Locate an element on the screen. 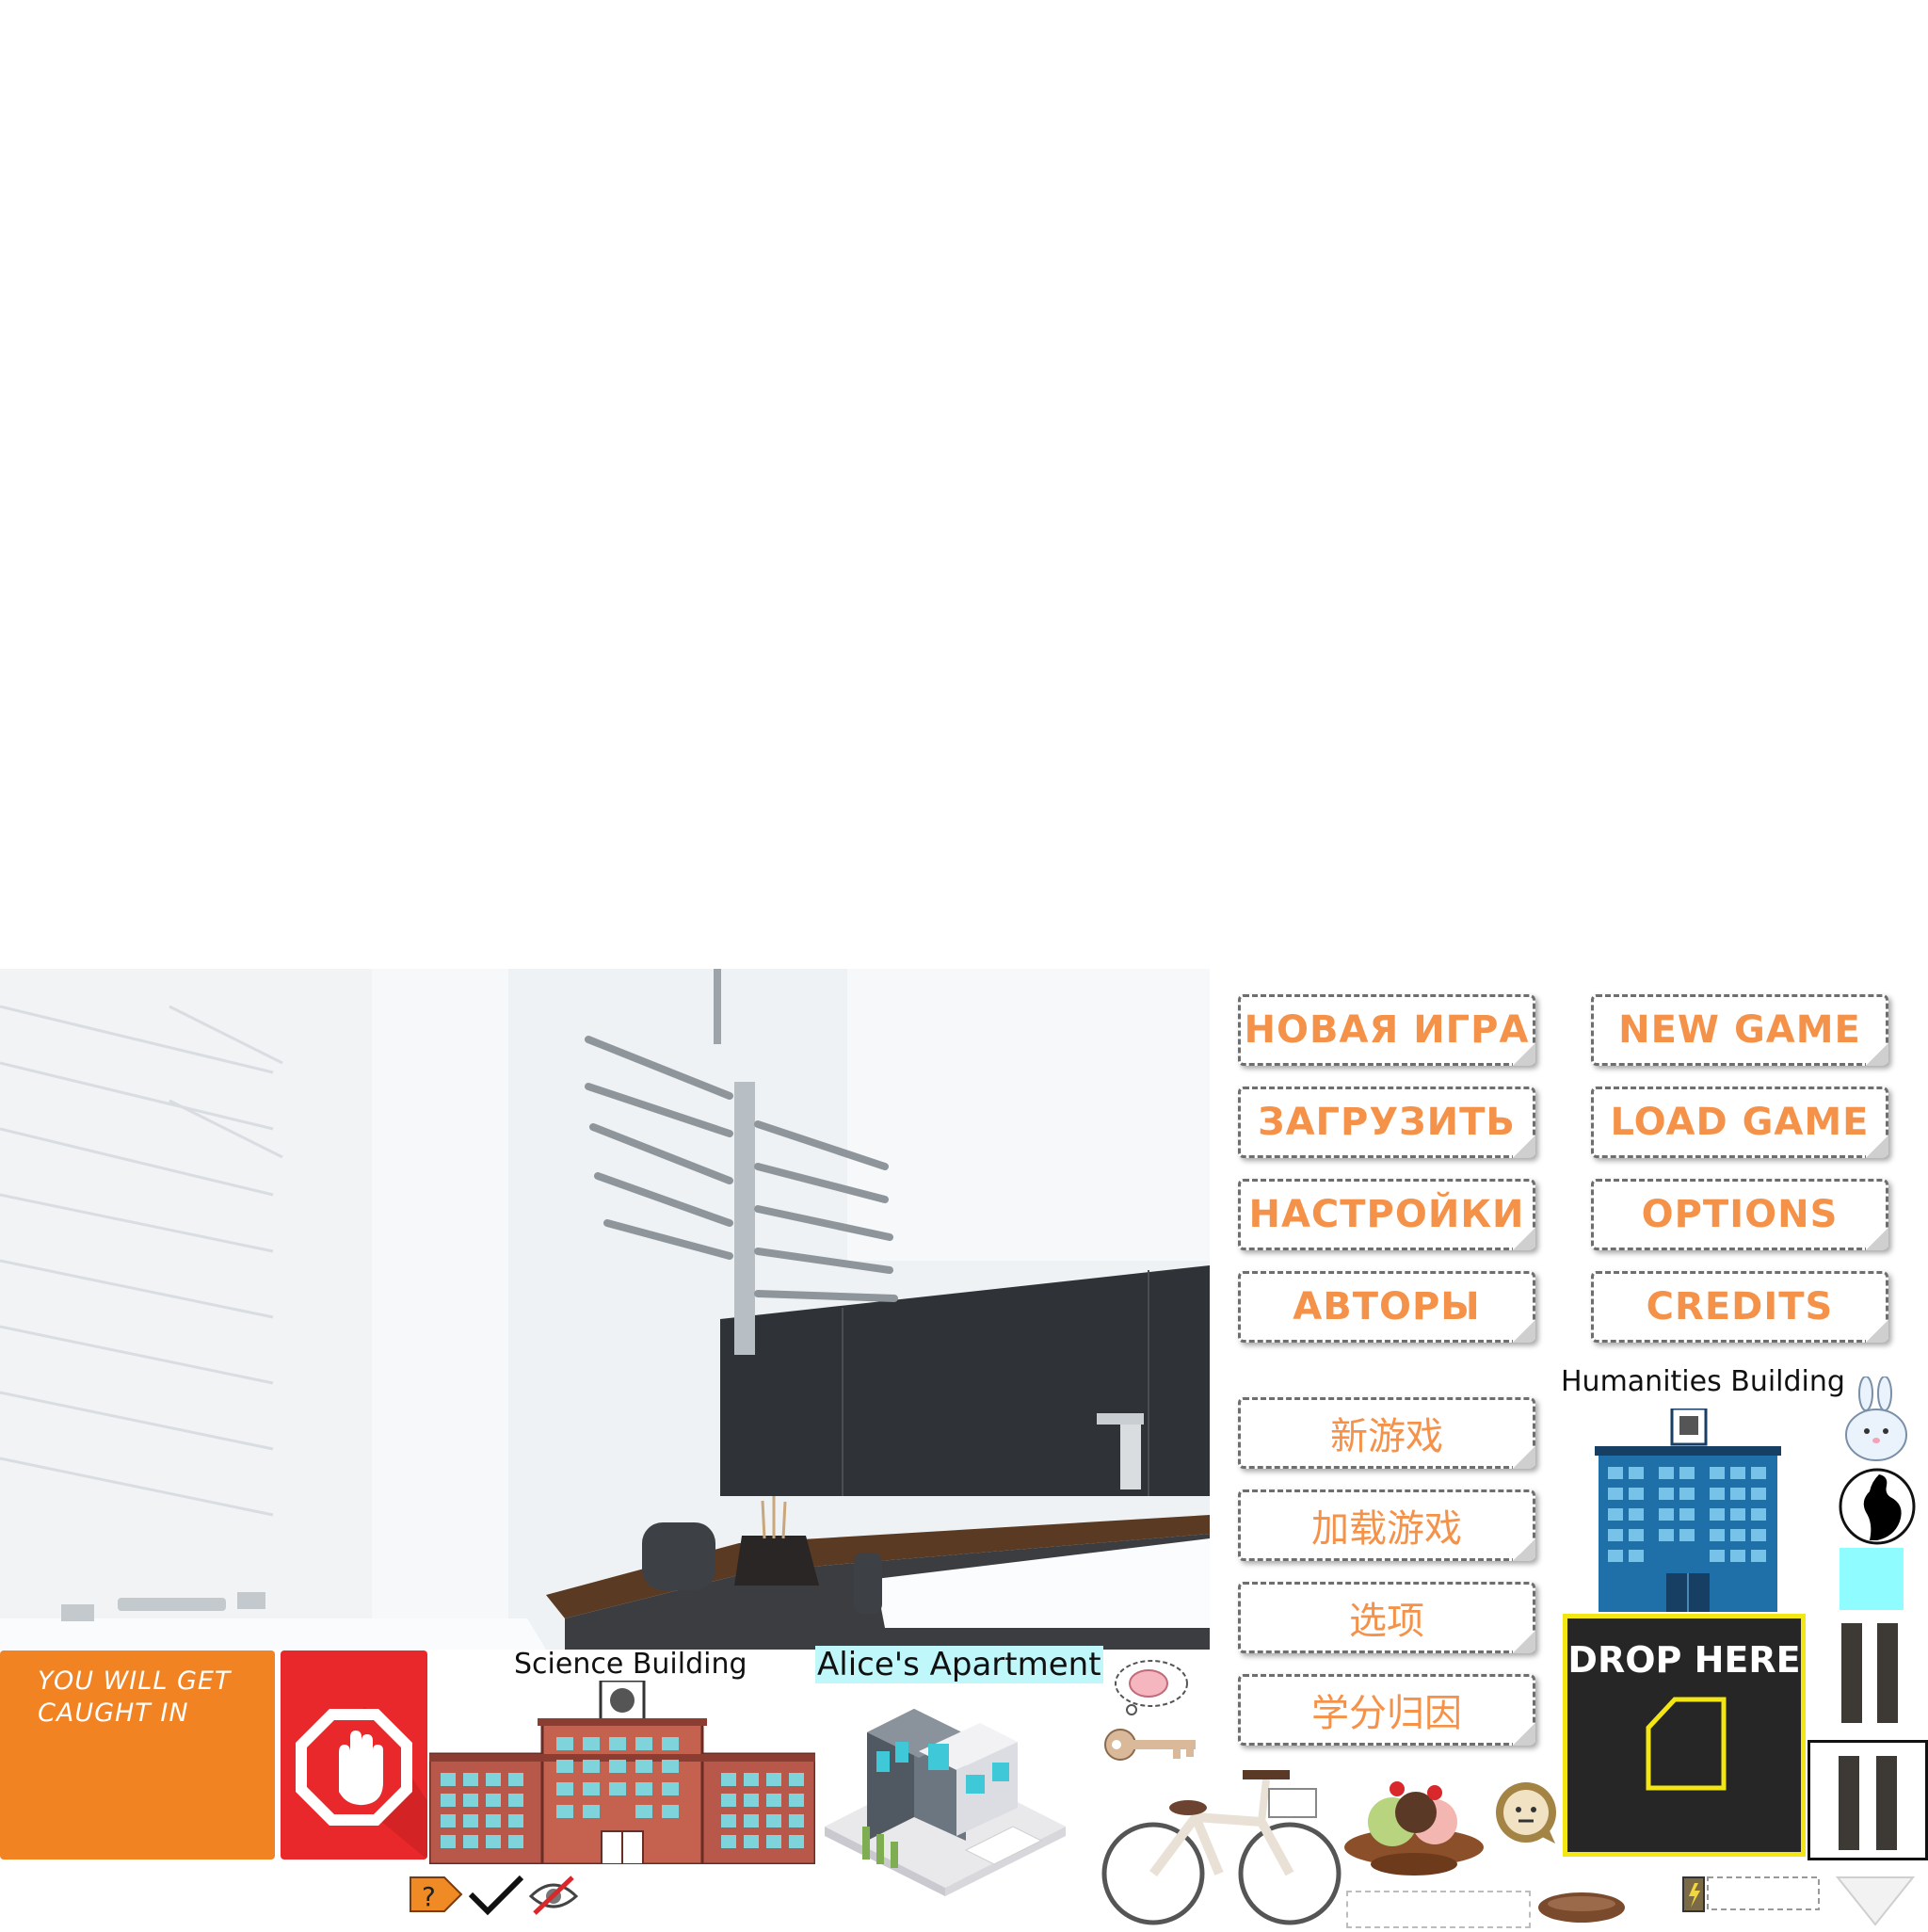  button-label: 加载游戏 is located at coordinates (1386, 1529).